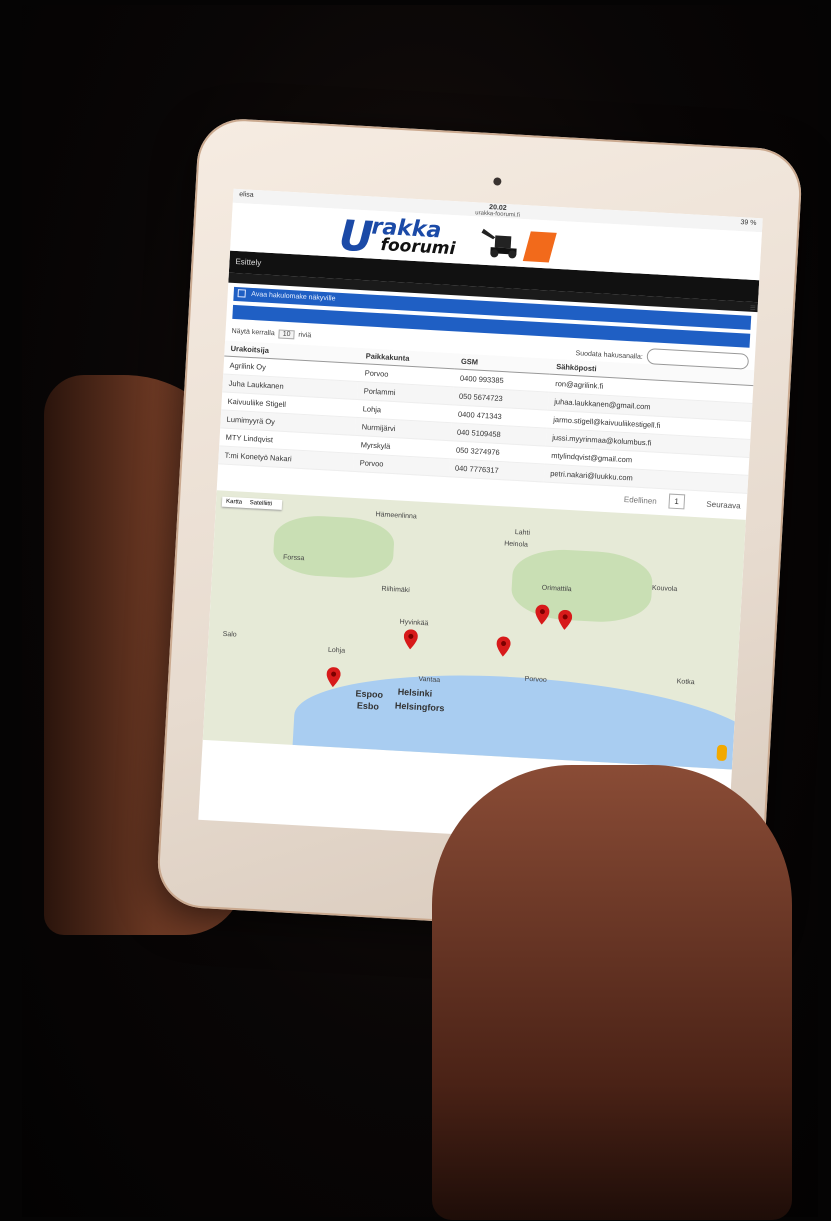 This screenshot has height=1221, width=831. Describe the element at coordinates (640, 500) in the screenshot. I see `prev-page-button: Edellinen` at that location.